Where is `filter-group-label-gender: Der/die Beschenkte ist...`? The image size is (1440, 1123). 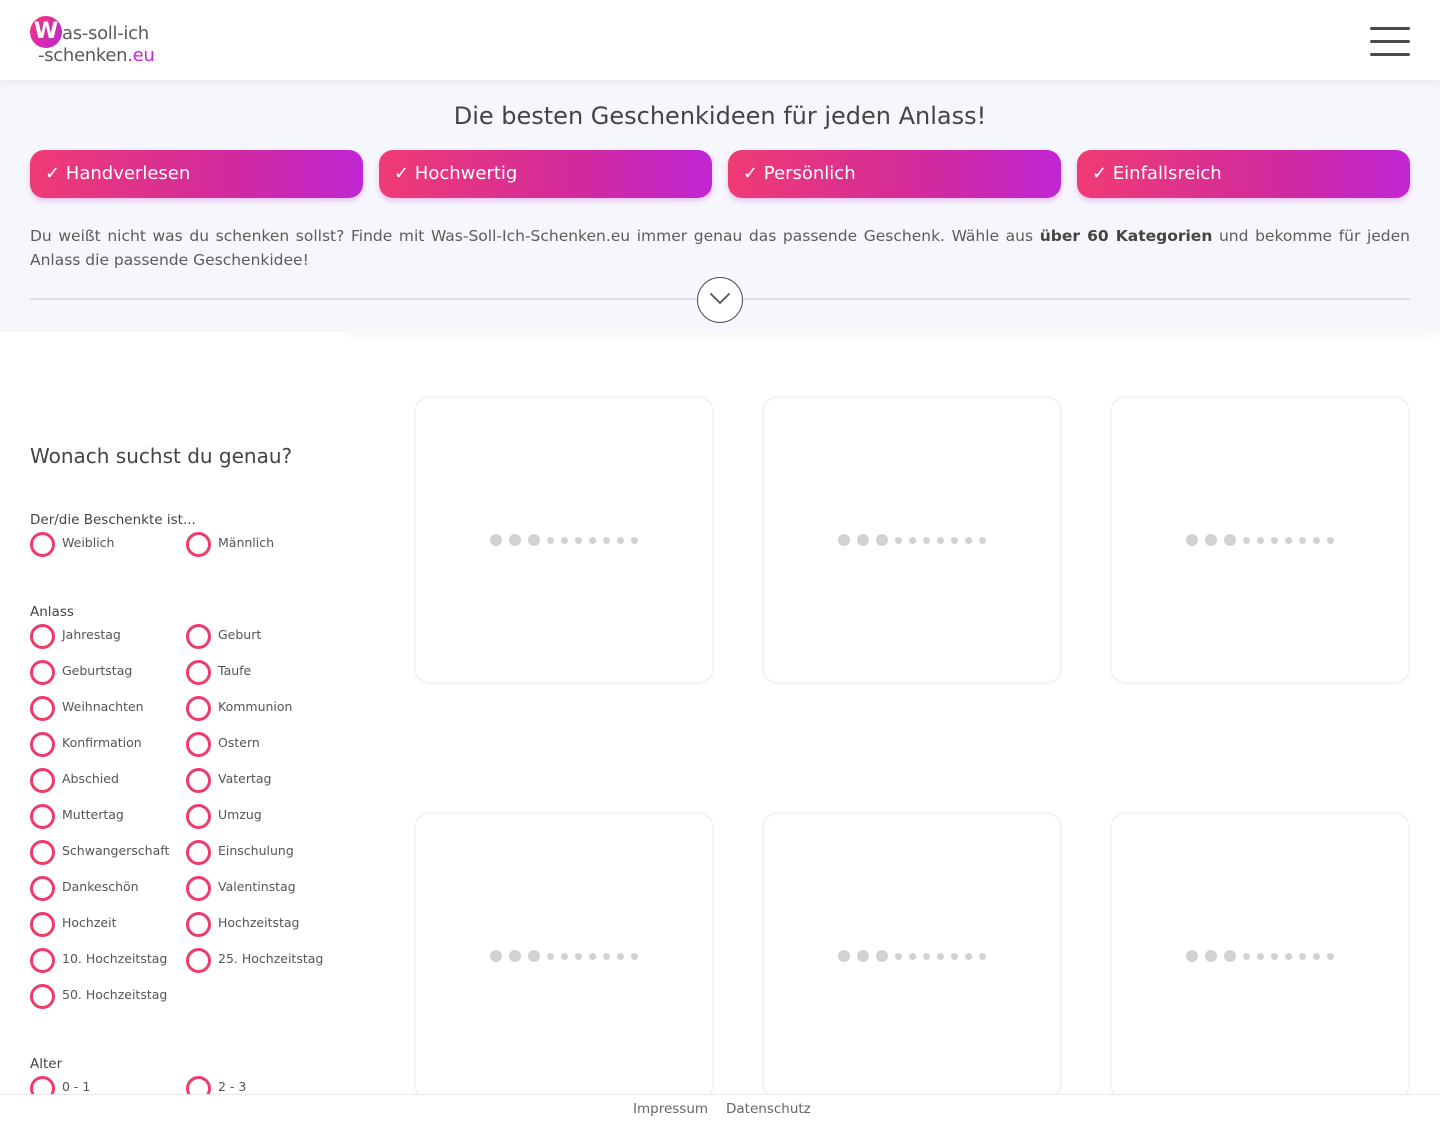
filter-group-label-gender: Der/die Beschenkte ist... is located at coordinates (113, 520).